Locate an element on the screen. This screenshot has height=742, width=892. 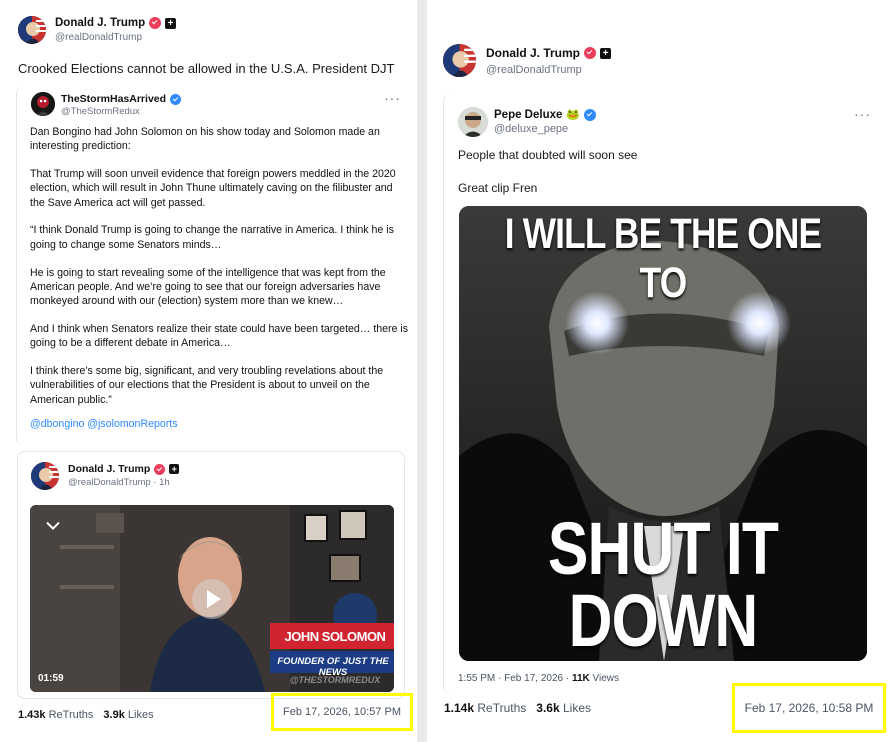
likes-stat: 3.6k Likes is located at coordinates (563, 708).